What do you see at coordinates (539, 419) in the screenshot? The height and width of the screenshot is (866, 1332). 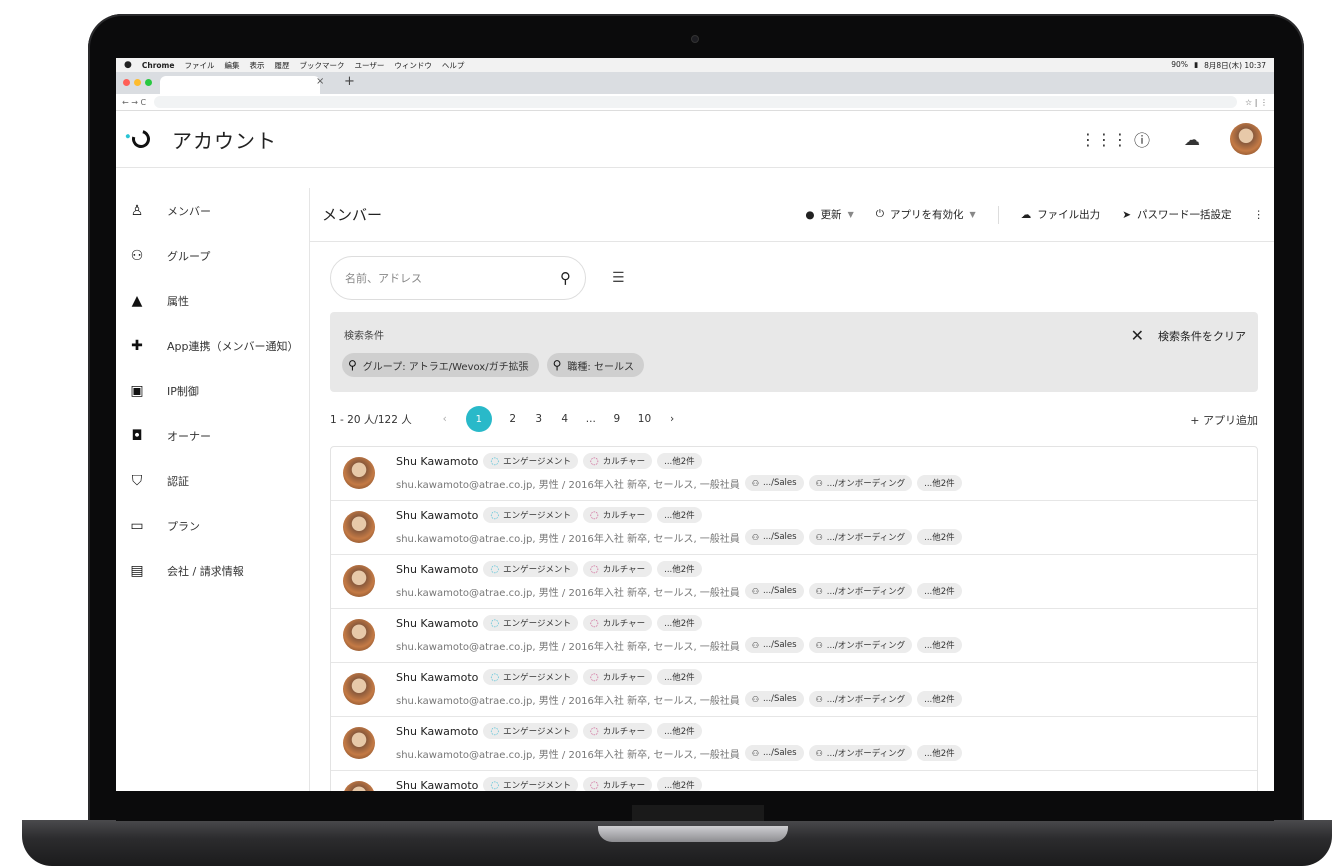 I see `page-3: 3` at bounding box center [539, 419].